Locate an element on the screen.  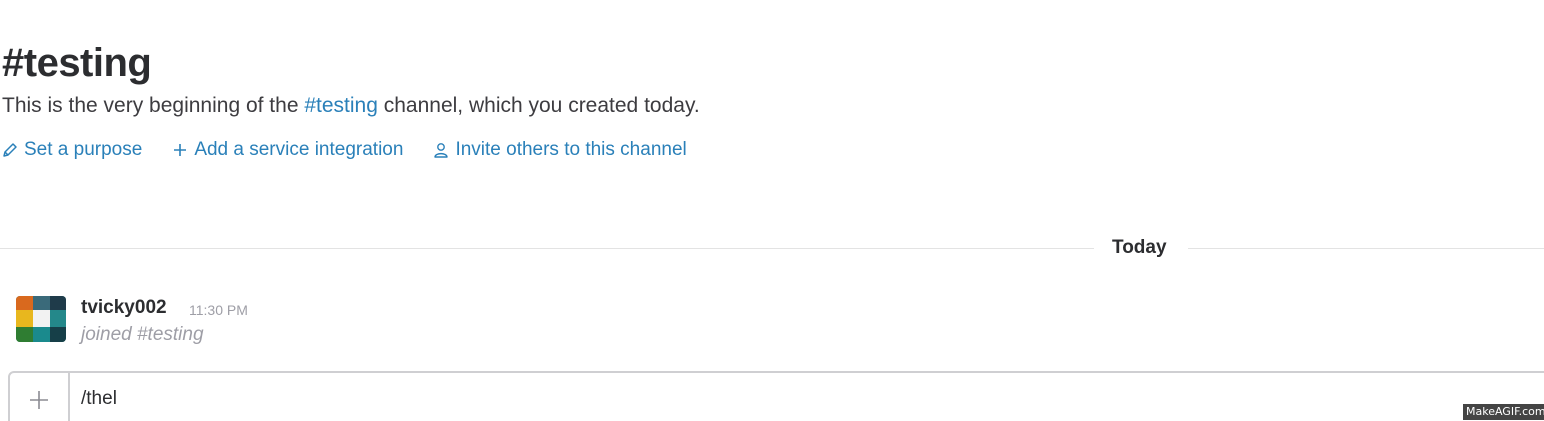
attach-button is located at coordinates (40, 397).